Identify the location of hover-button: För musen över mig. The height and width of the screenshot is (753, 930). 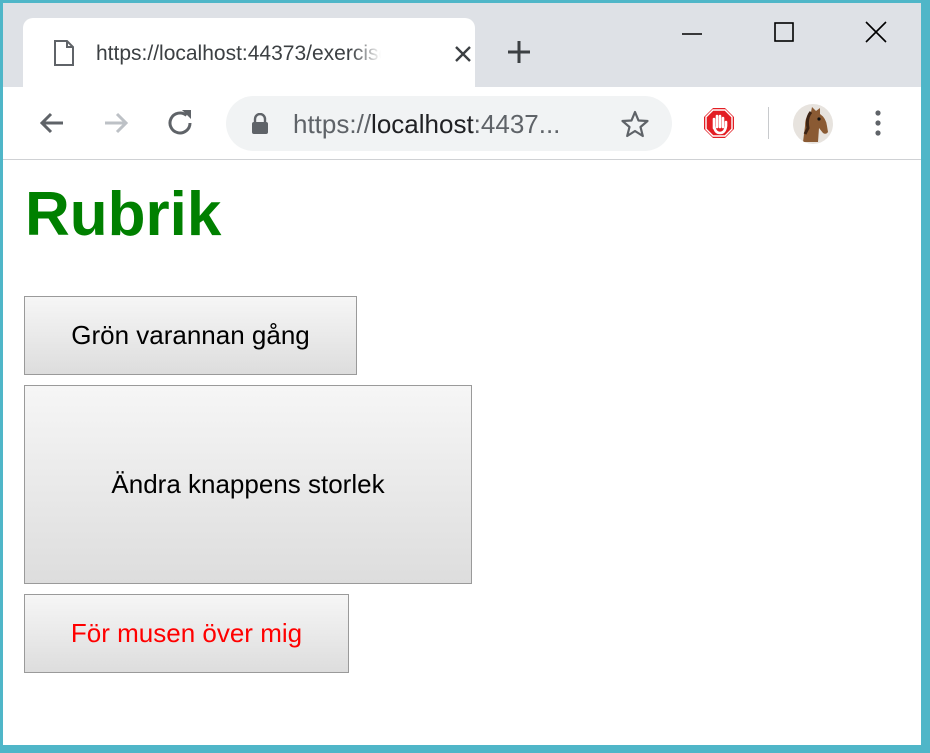
(186, 633).